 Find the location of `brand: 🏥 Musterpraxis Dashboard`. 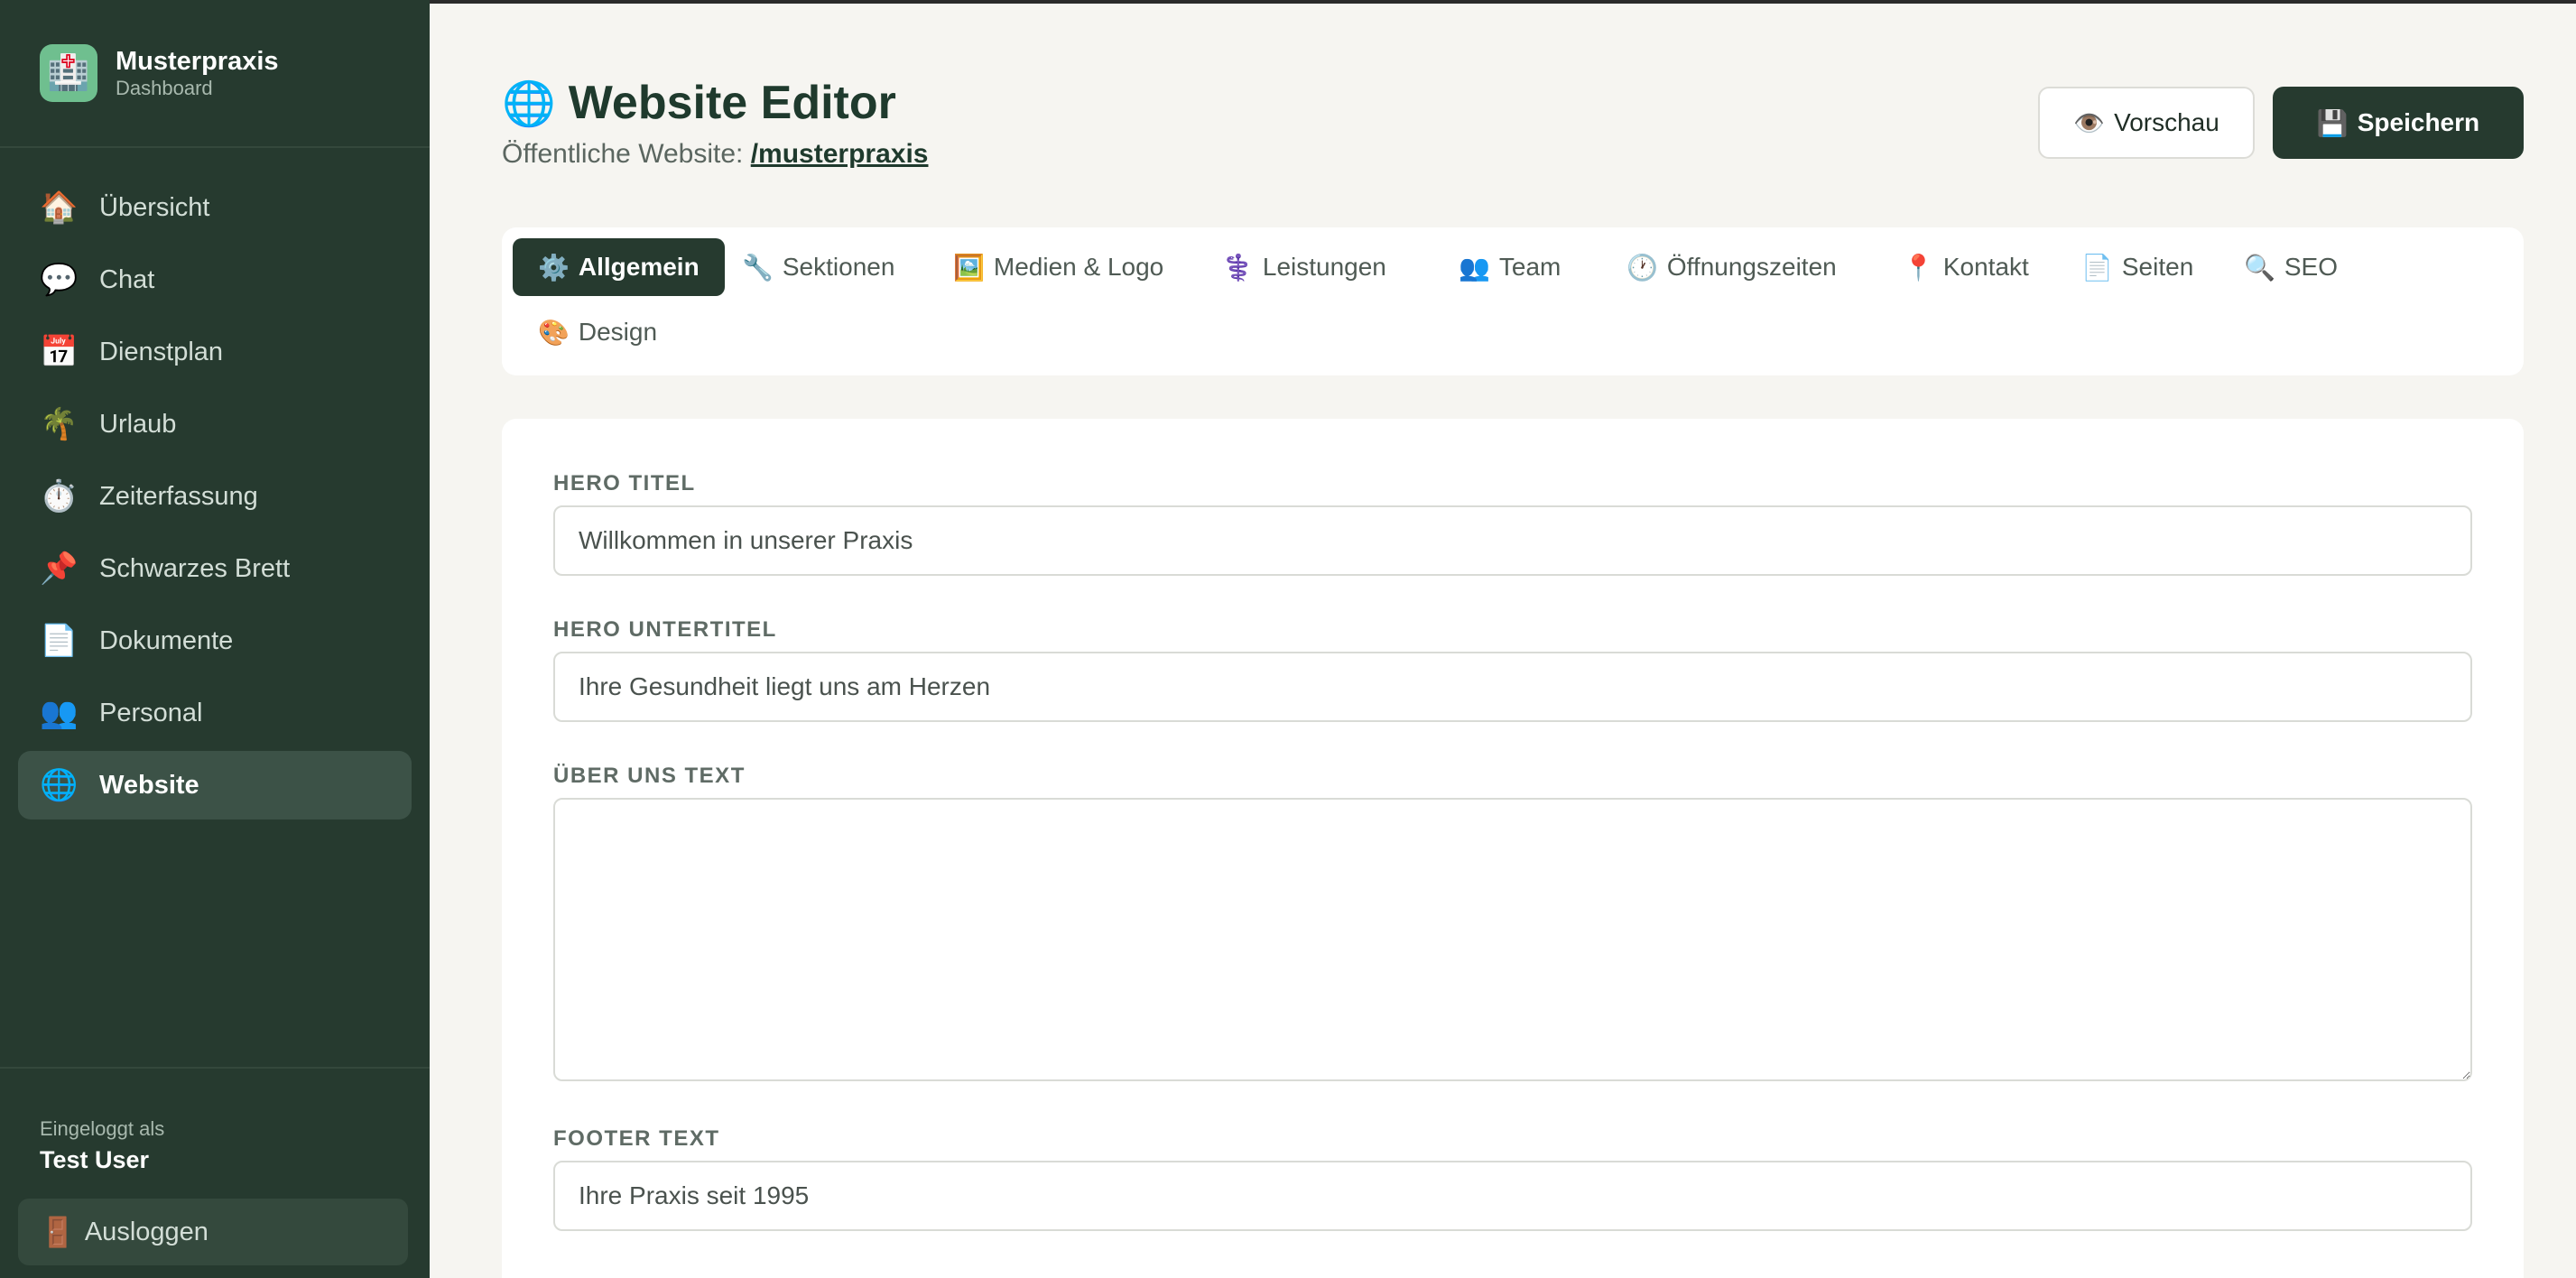

brand: 🏥 Musterpraxis Dashboard is located at coordinates (215, 74).